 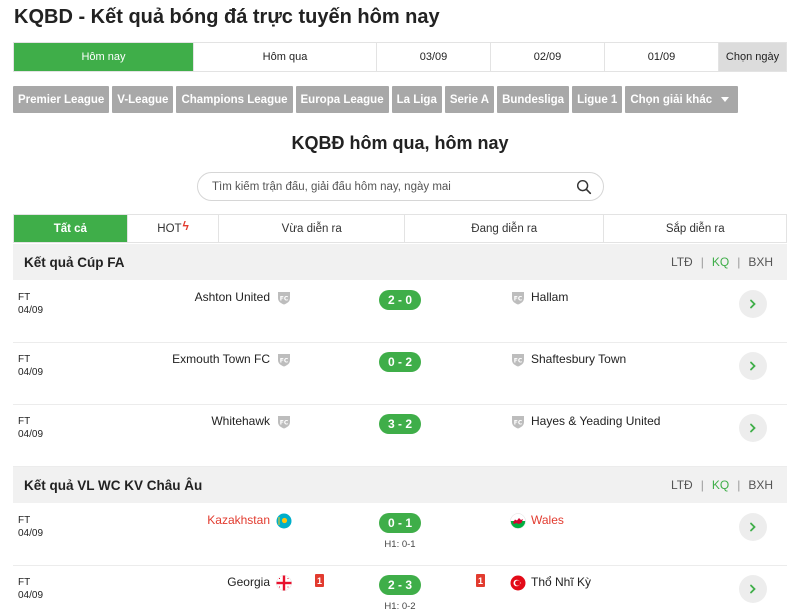 I want to click on competition-title: Kết quả VL WC KV Châu Âu, so click(x=113, y=485).